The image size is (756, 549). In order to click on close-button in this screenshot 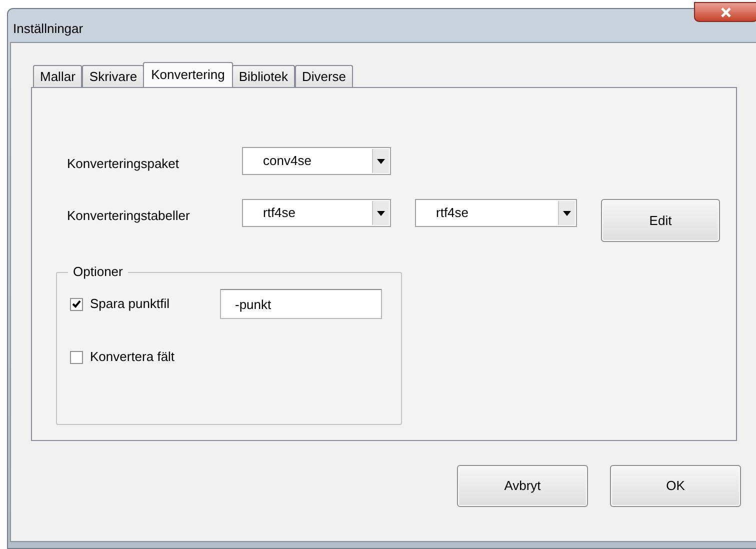, I will do `click(725, 12)`.